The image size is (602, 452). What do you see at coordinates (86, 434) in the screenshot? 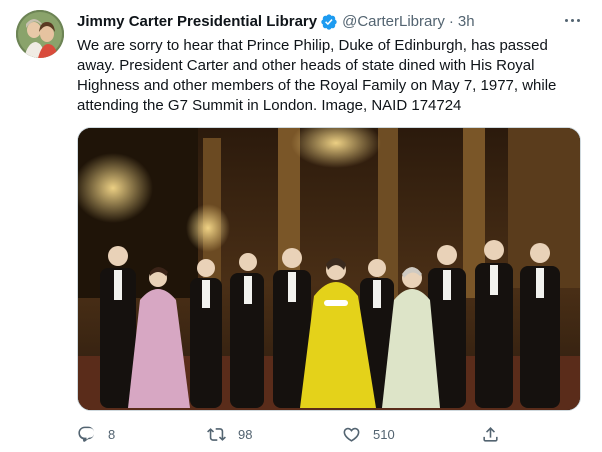
I see `reply-icon` at bounding box center [86, 434].